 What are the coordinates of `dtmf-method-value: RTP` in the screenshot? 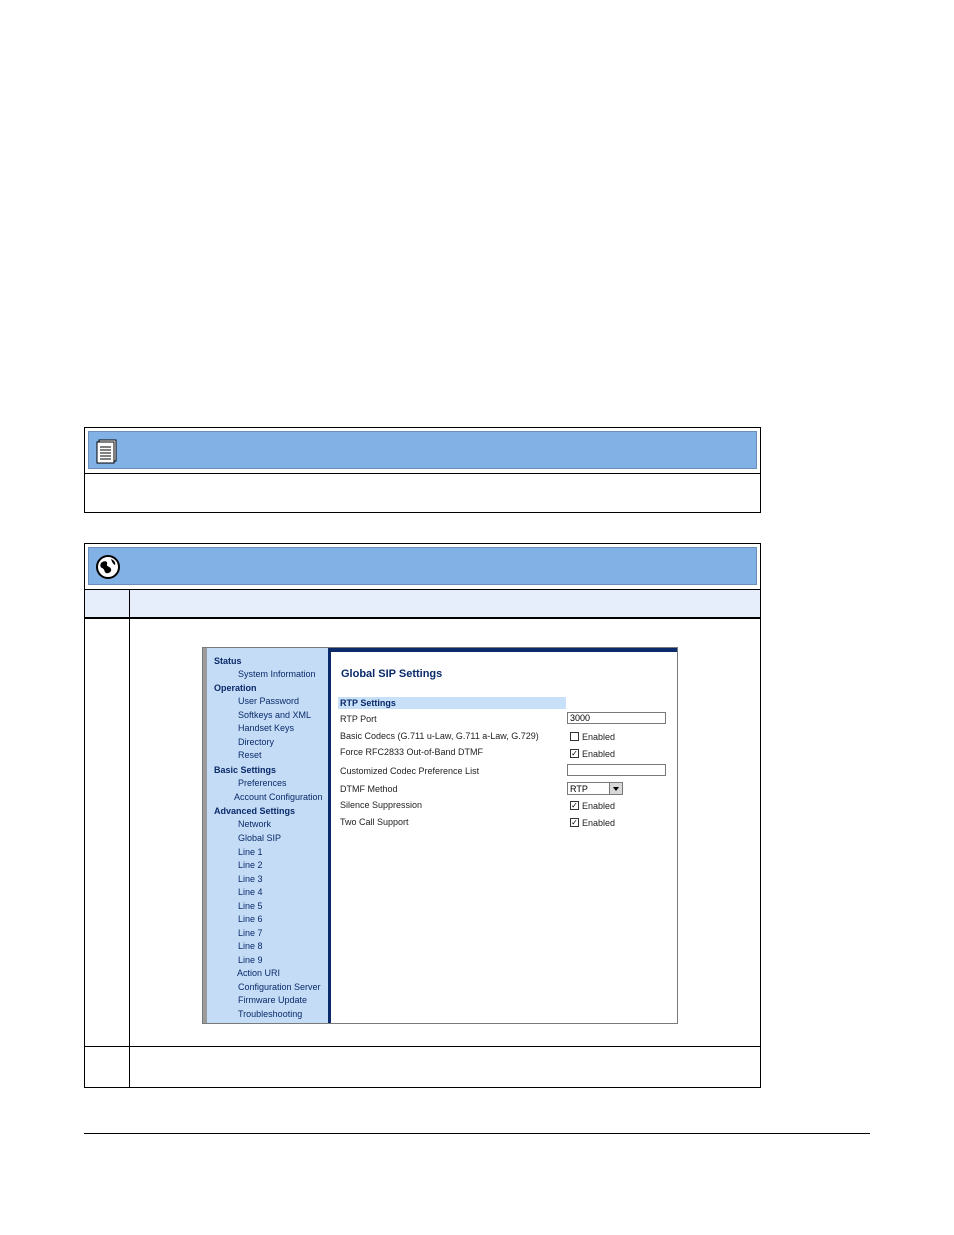 It's located at (579, 789).